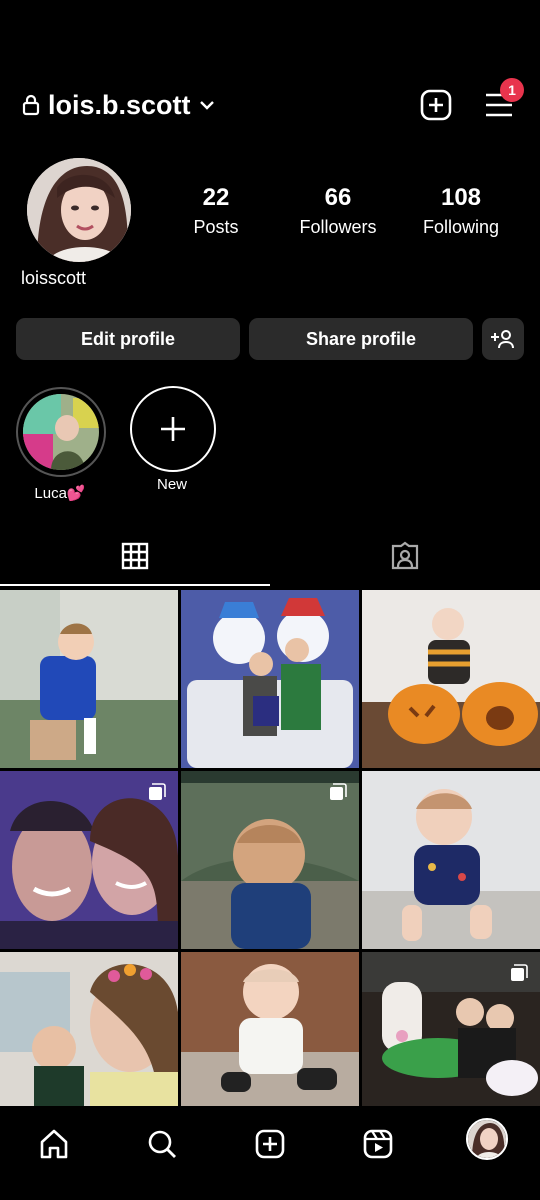 The height and width of the screenshot is (1200, 540). I want to click on post-3-photo, so click(451, 679).